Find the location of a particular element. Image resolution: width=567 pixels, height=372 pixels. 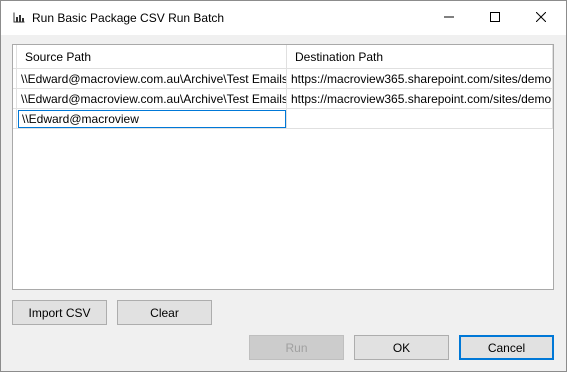

maximize-button is located at coordinates (495, 18).